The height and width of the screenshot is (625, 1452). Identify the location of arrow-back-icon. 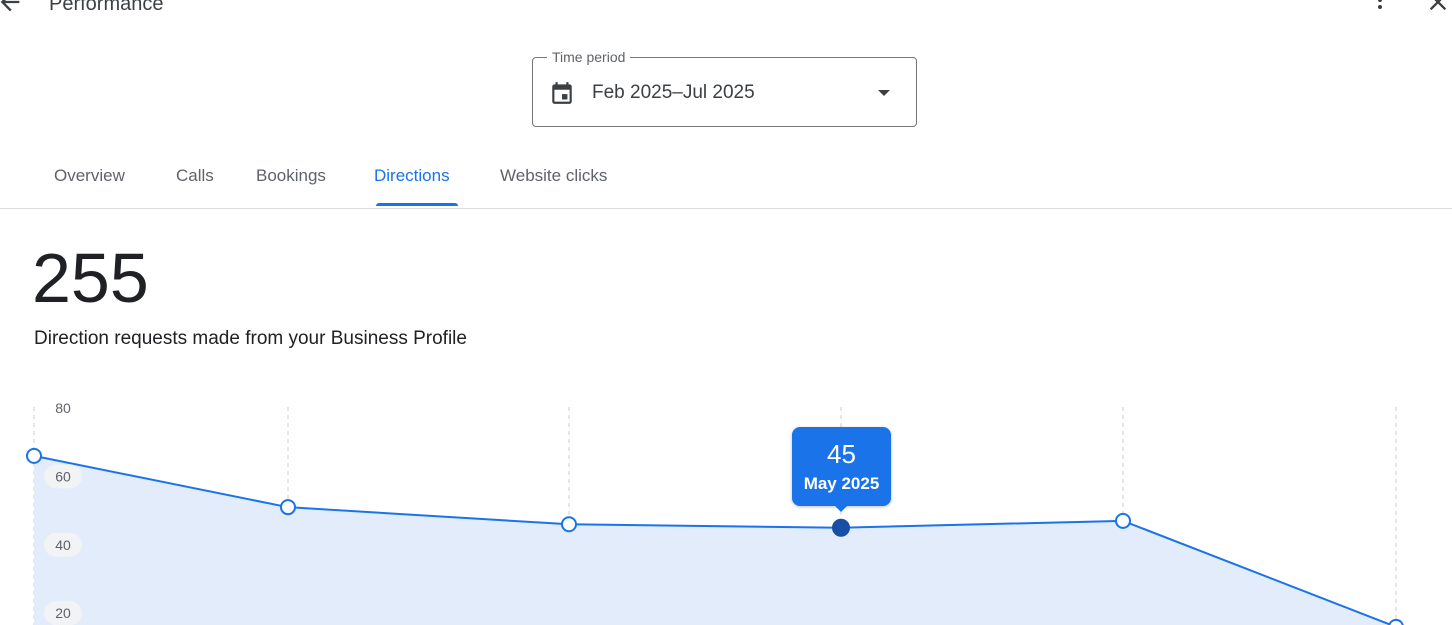
(12, 8).